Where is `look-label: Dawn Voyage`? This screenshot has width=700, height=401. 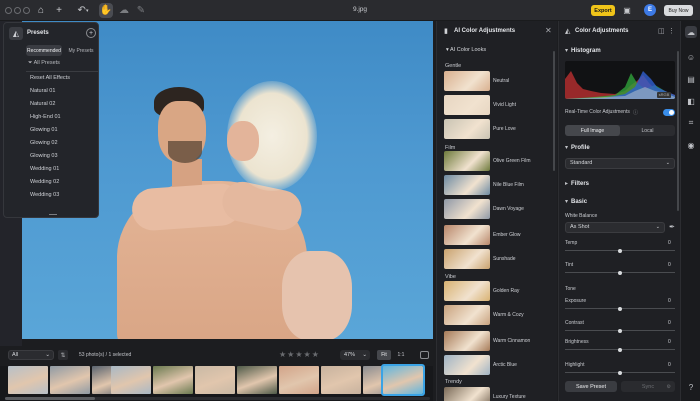 look-label: Dawn Voyage is located at coordinates (508, 209).